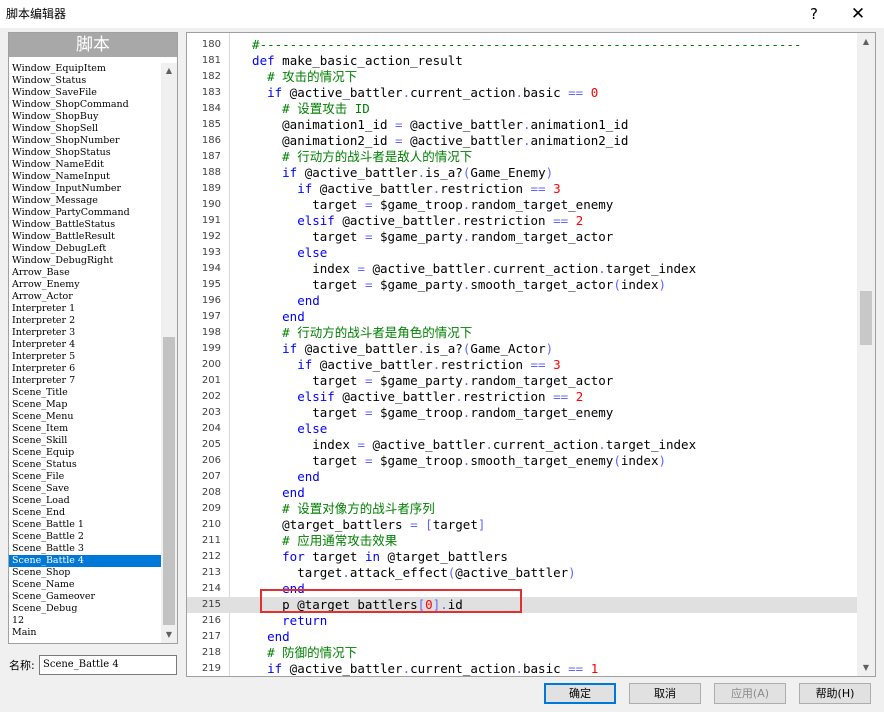  I want to click on code-line: 218 # 防御的情况下, so click(522, 653).